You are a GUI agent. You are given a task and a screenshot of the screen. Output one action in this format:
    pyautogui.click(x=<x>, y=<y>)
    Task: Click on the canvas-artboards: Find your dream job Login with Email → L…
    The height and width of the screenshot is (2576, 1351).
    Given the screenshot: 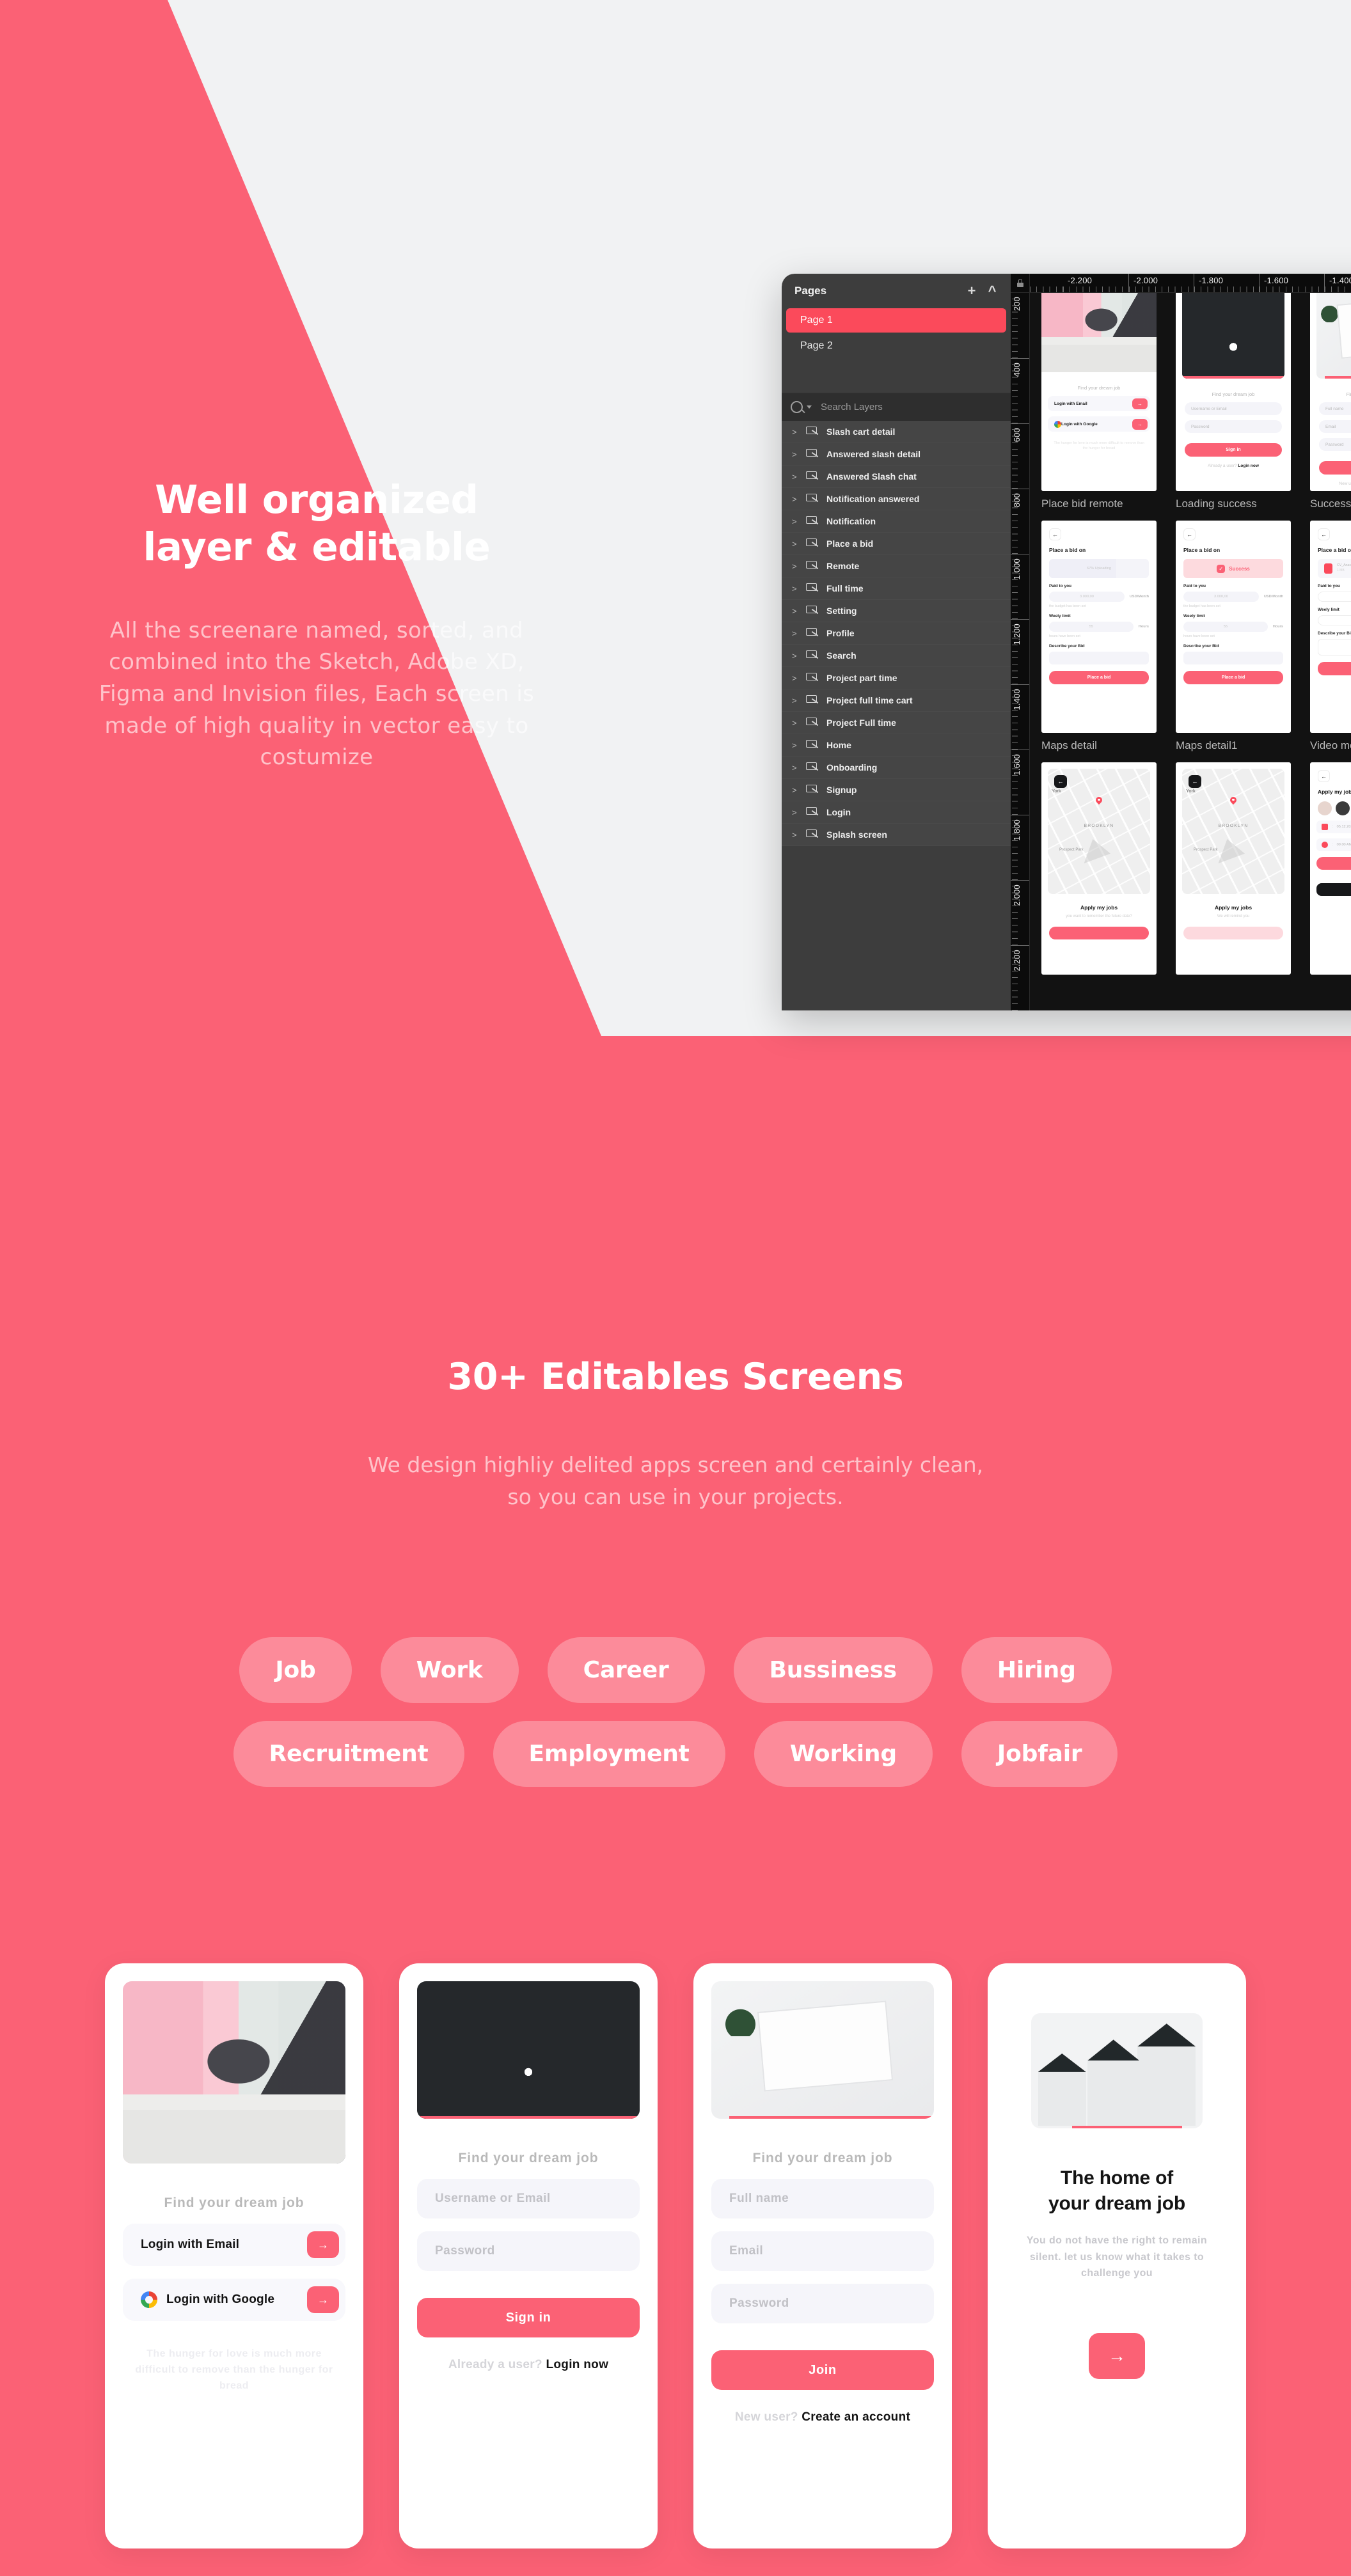 What is the action you would take?
    pyautogui.click(x=1190, y=651)
    